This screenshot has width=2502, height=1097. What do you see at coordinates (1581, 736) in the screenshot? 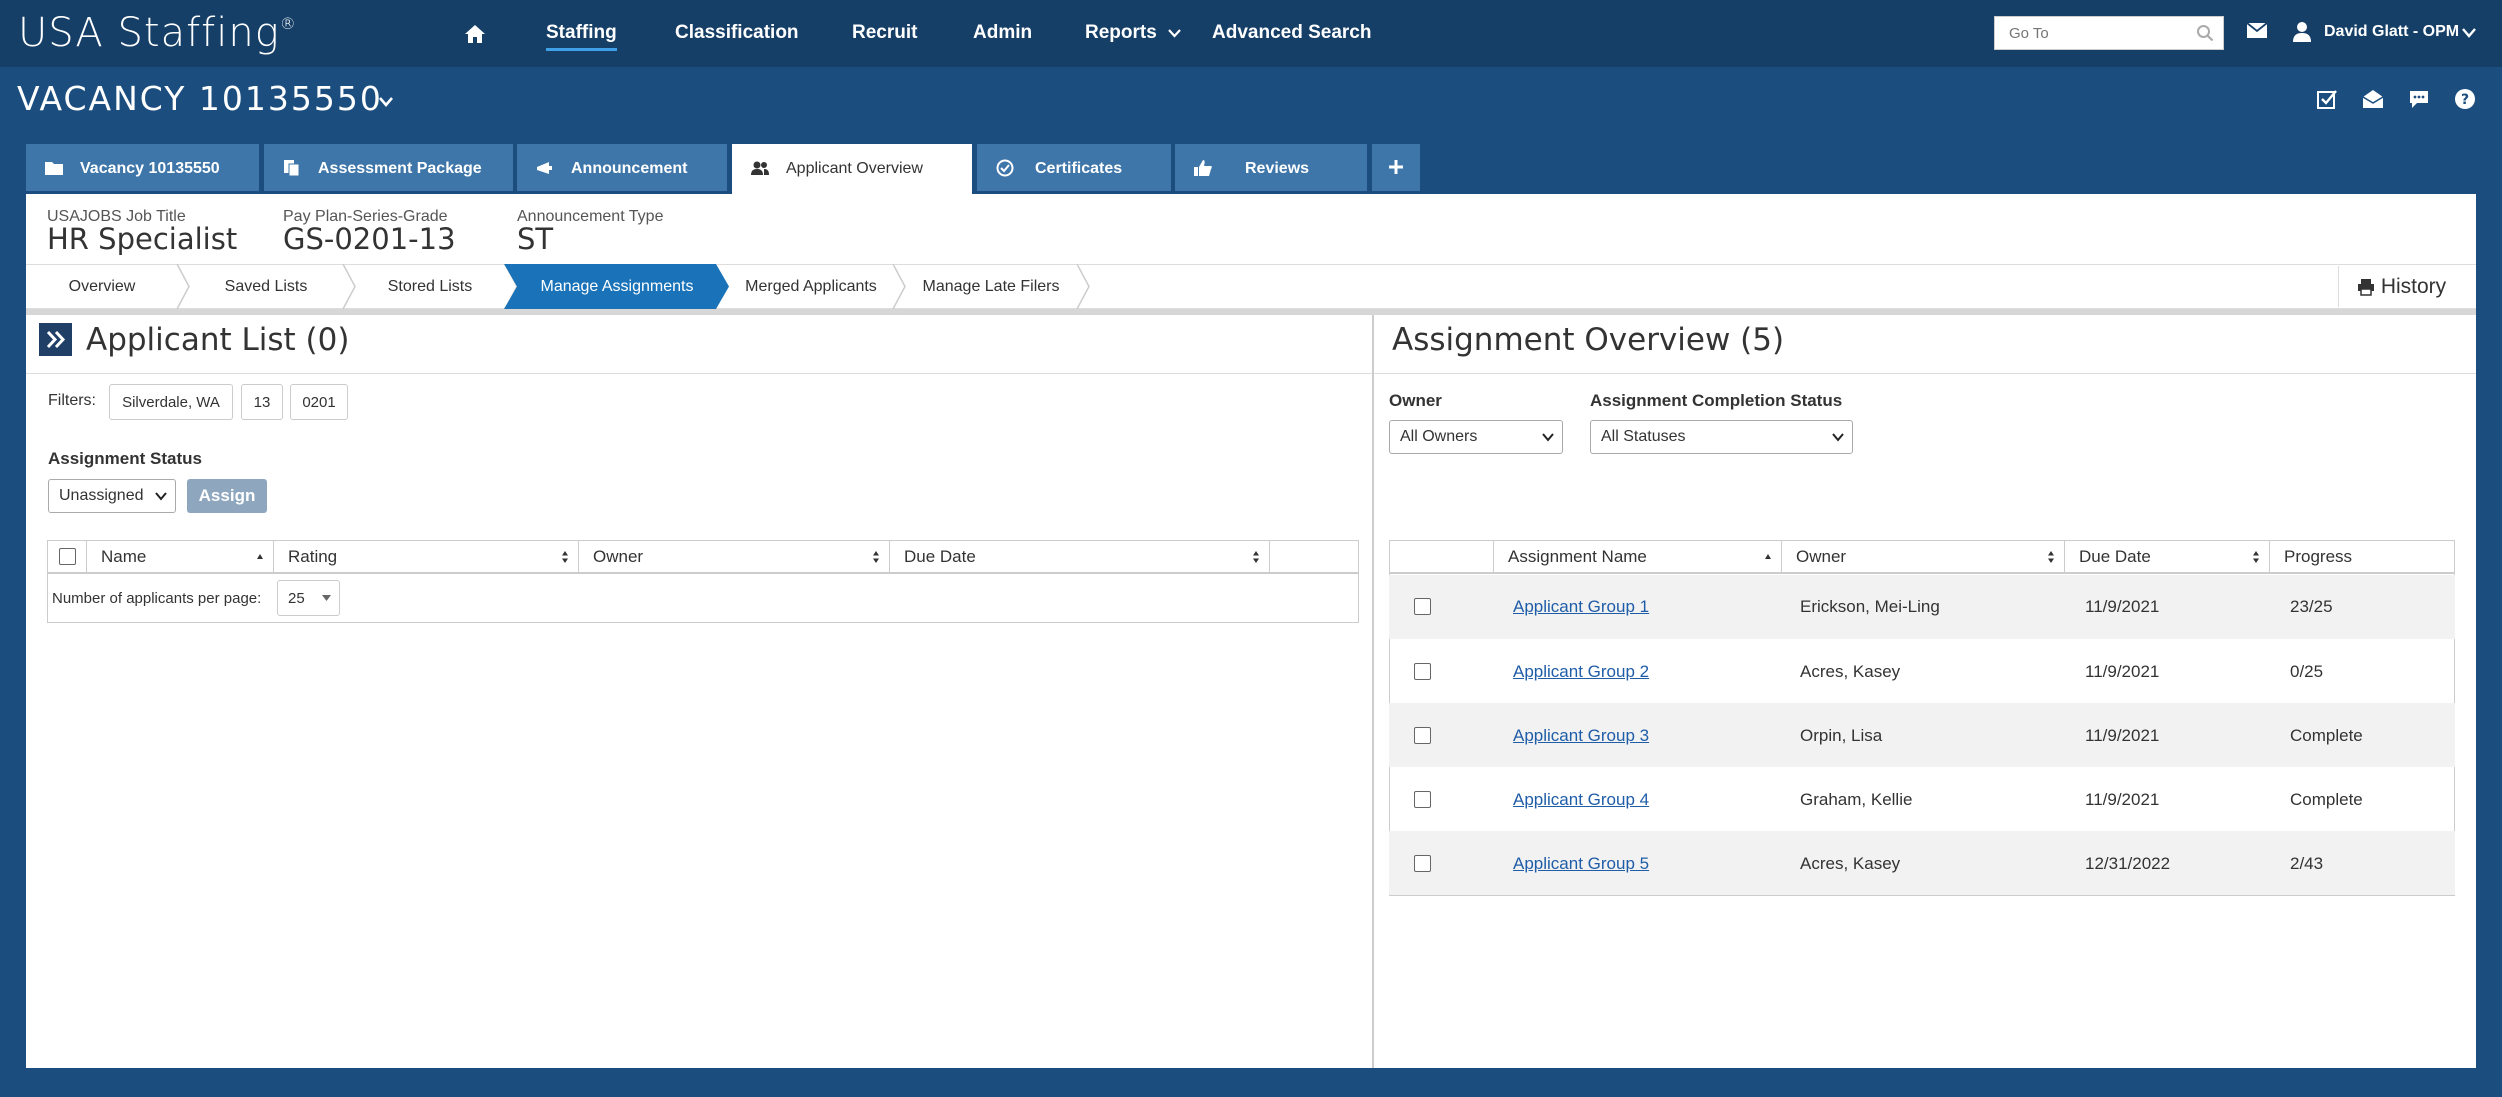
I see `assignment-link: Applicant Group 3` at bounding box center [1581, 736].